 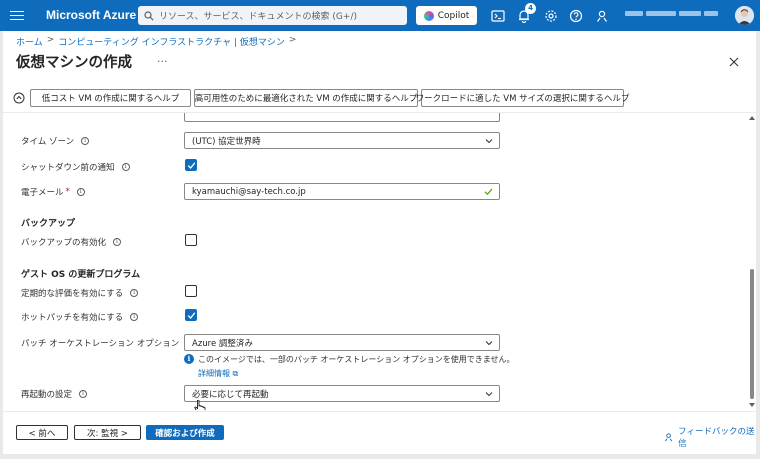 I want to click on breadcrumb: ホーム > コンピューティング インフラストラクチャ | 仮想マシン >, so click(x=156, y=41).